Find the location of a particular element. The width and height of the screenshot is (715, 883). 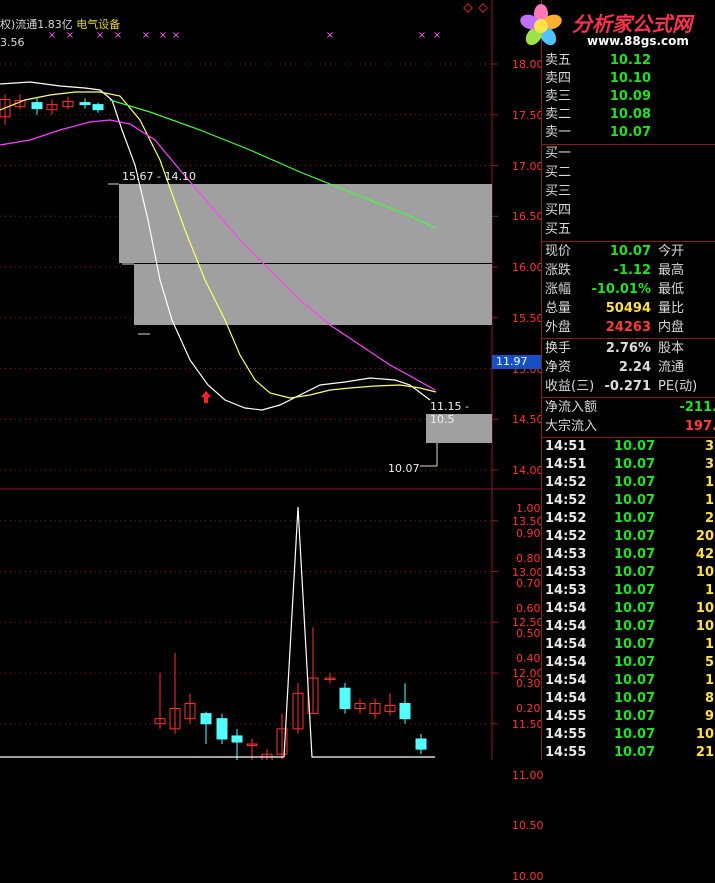

volume-axis-label: 0.50 is located at coordinates (528, 633).